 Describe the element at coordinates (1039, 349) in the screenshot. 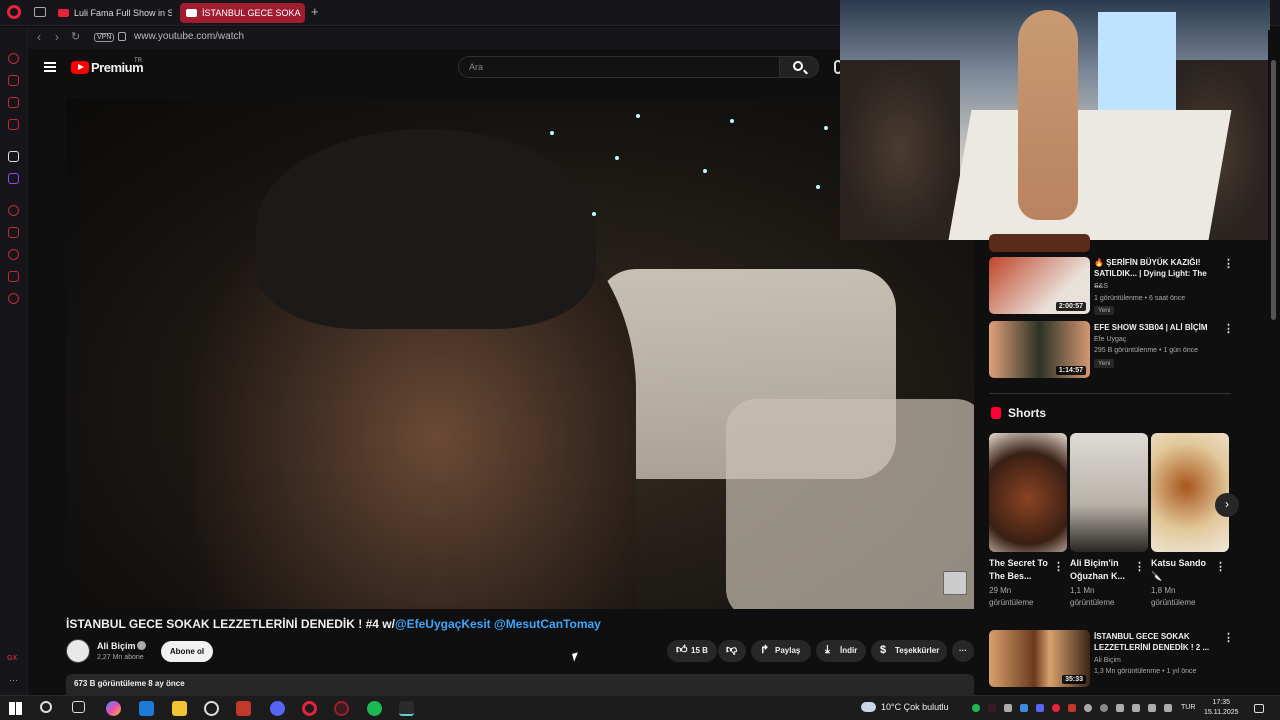

I see `video-thumbnail: 1:14:57` at that location.